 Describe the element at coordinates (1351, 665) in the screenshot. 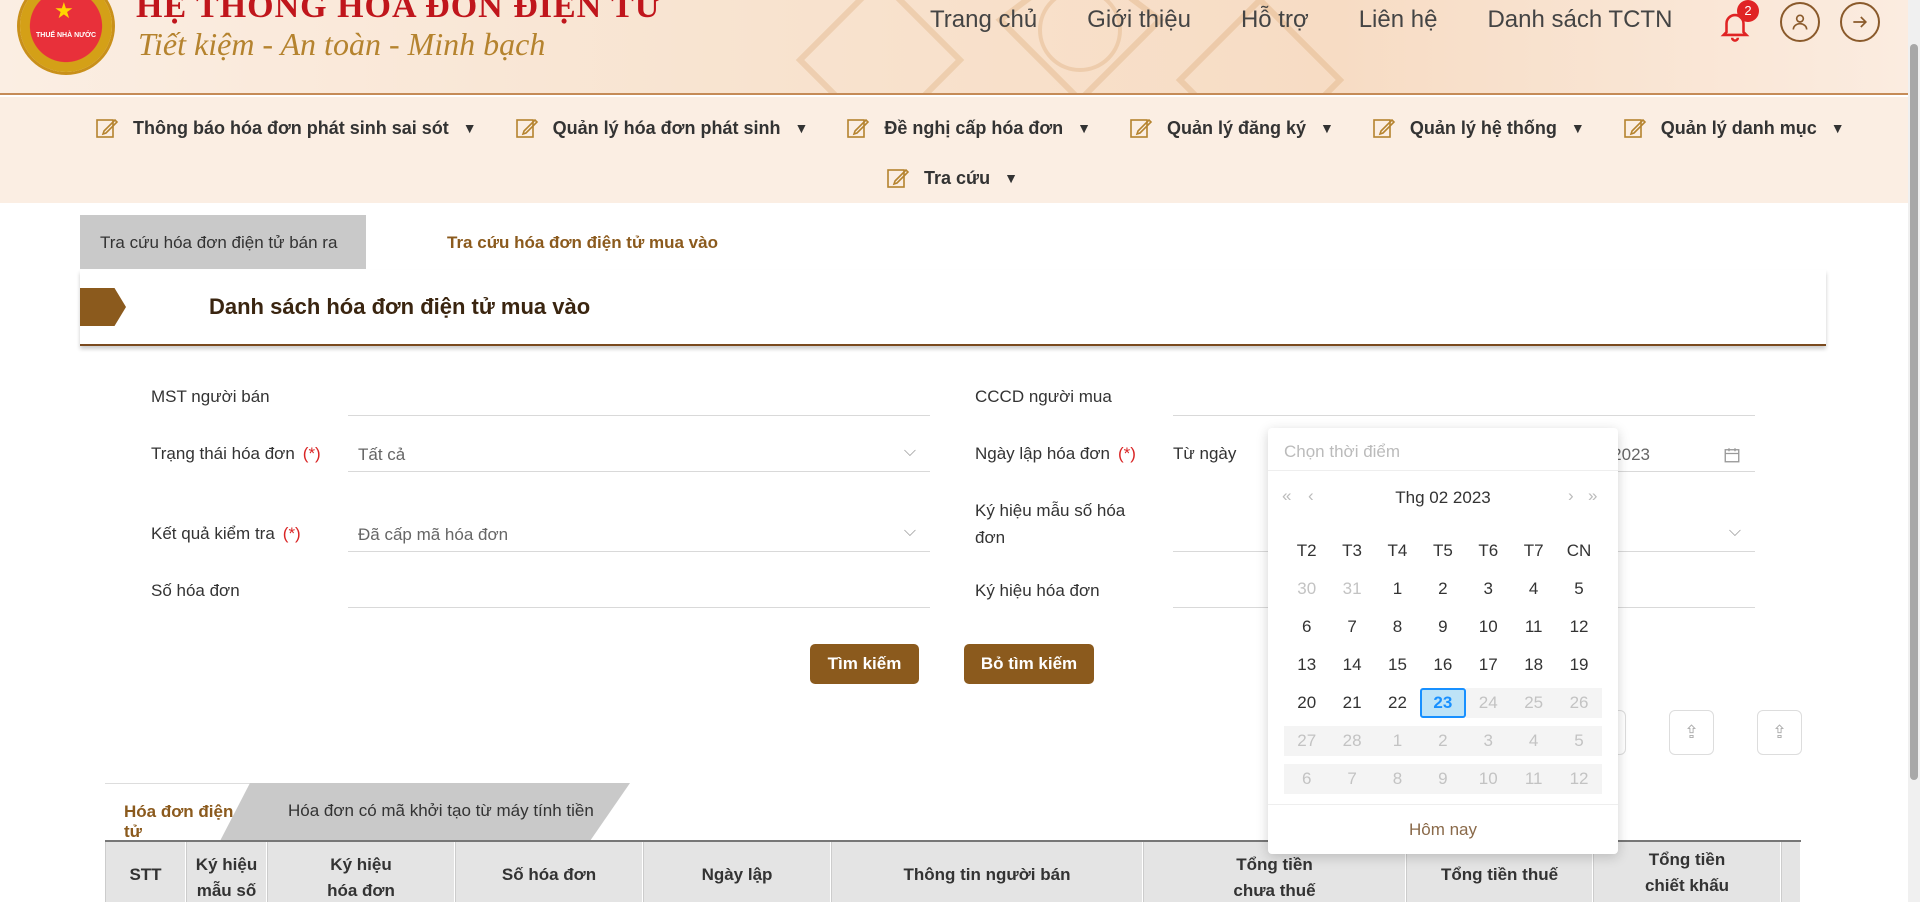

I see `calendar-day: 14` at that location.